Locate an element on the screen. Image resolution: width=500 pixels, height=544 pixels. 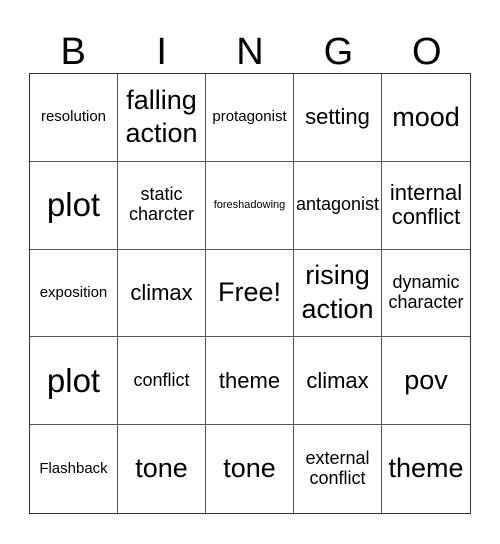
bingo-header: B I N G O is located at coordinates (250, 52).